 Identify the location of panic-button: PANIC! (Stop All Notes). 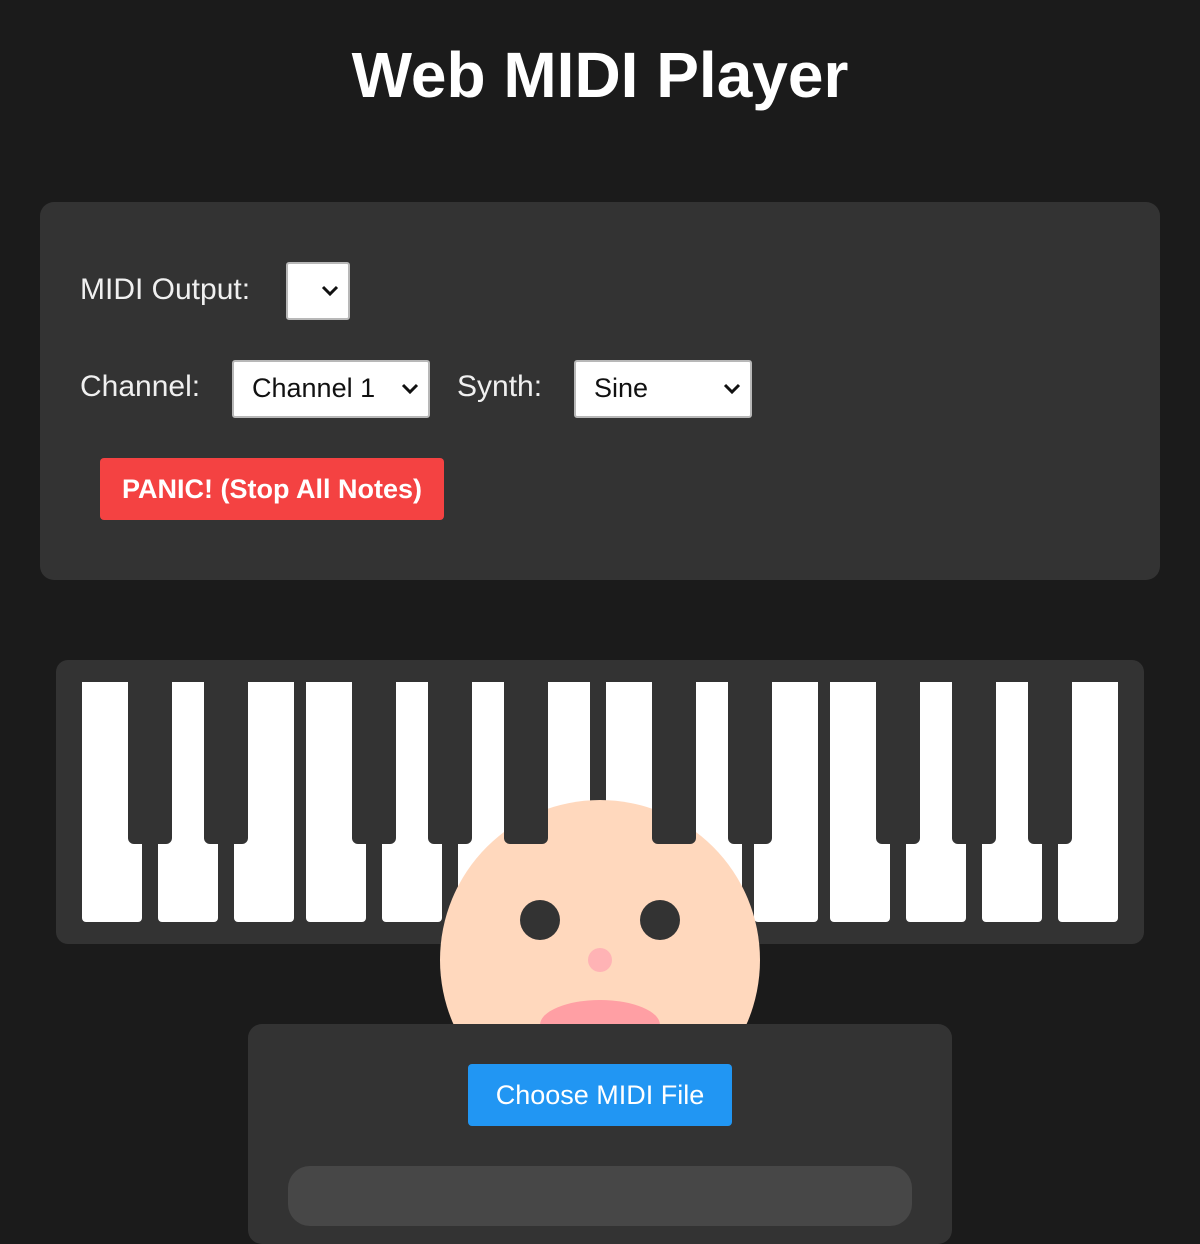
(272, 489).